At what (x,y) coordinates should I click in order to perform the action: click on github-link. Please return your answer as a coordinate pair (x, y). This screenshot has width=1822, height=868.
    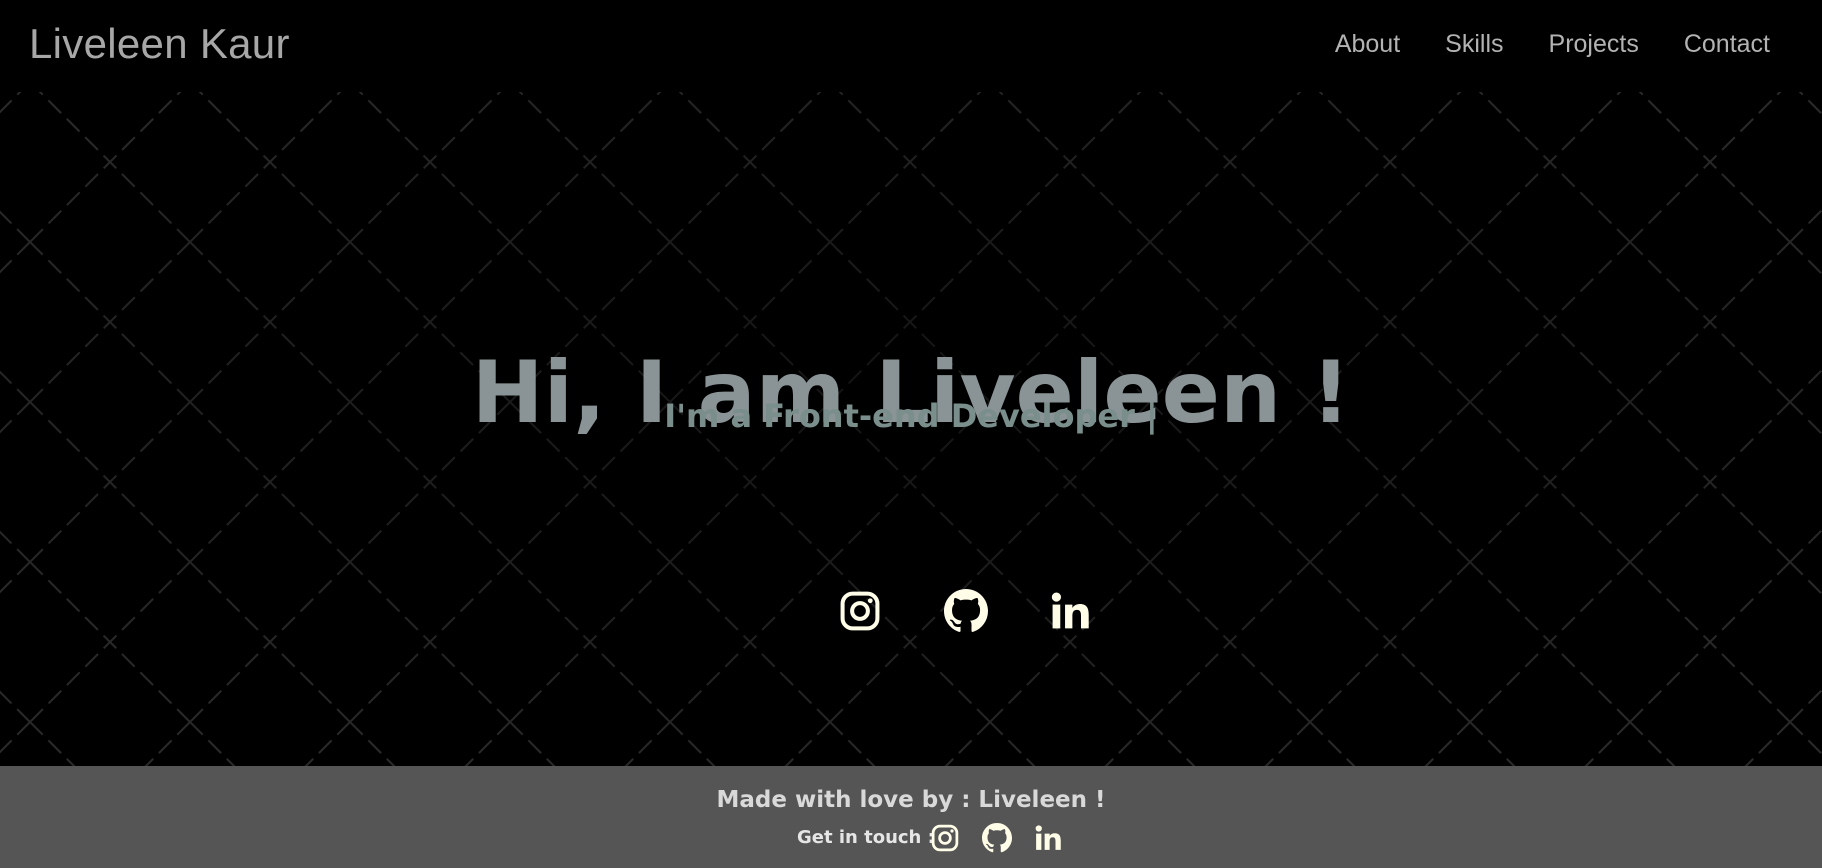
    Looking at the image, I should click on (966, 611).